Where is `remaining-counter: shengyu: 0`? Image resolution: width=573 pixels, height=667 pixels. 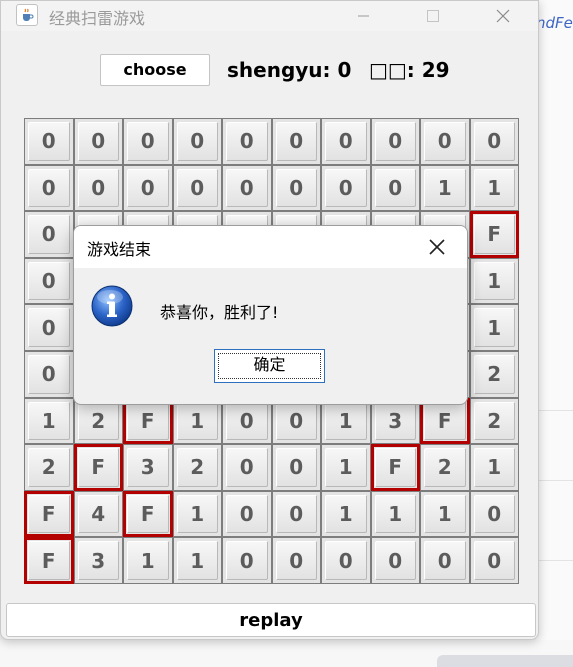
remaining-counter: shengyu: 0 is located at coordinates (289, 70).